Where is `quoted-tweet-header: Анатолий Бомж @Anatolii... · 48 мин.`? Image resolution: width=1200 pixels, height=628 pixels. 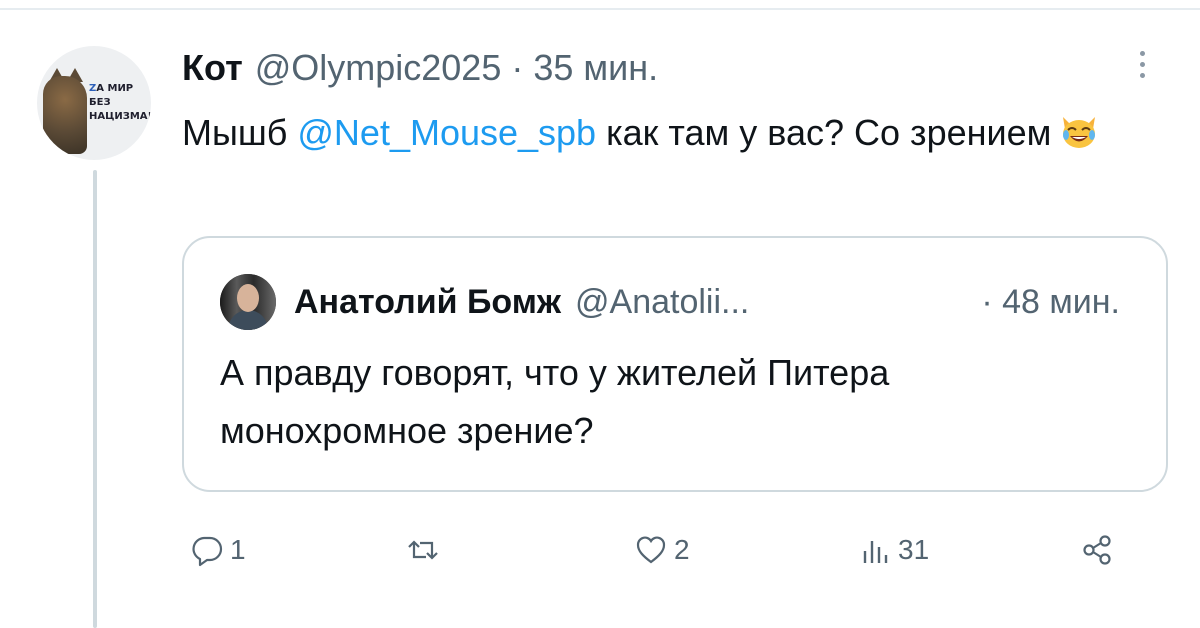 quoted-tweet-header: Анатолий Бомж @Anatolii... · 48 мин. is located at coordinates (680, 302).